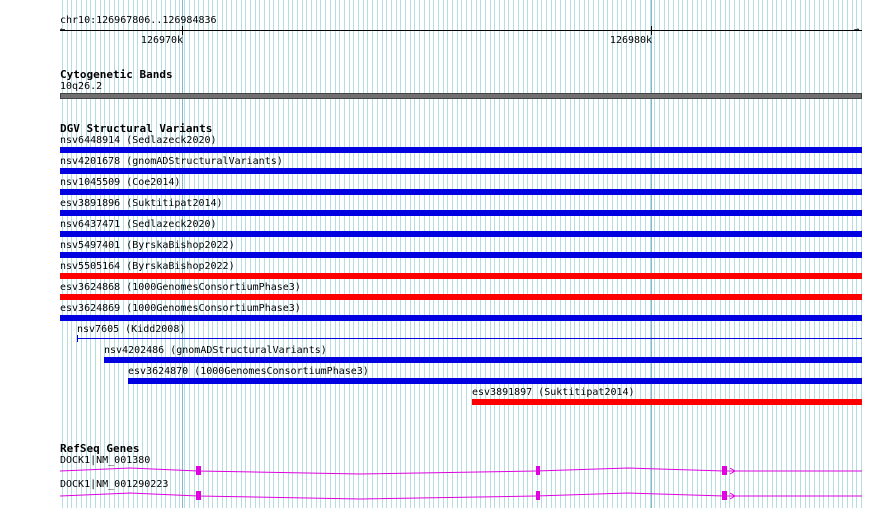 This screenshot has width=890, height=508. What do you see at coordinates (215, 350) in the screenshot?
I see `variant-label: nsv4202486 (gnomADStructuralVariants)` at bounding box center [215, 350].